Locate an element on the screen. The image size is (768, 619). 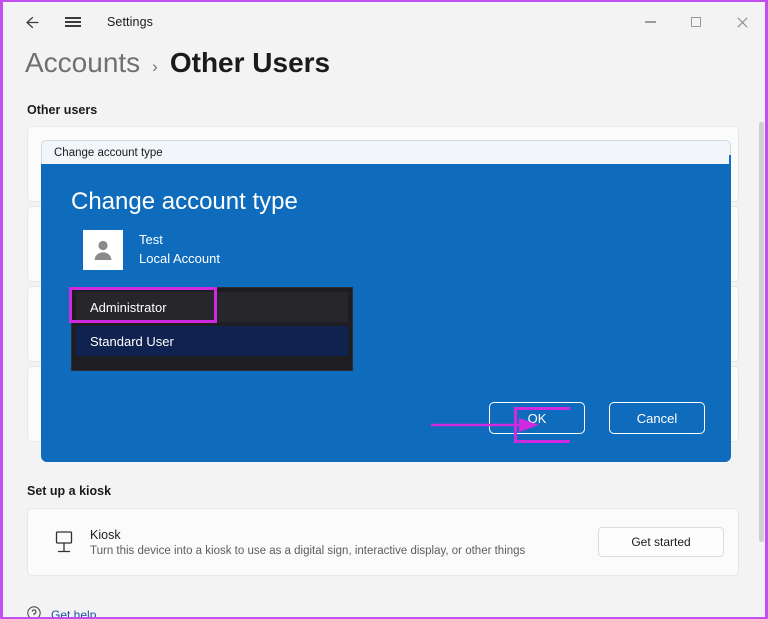
ok-button: OK is located at coordinates (537, 418).